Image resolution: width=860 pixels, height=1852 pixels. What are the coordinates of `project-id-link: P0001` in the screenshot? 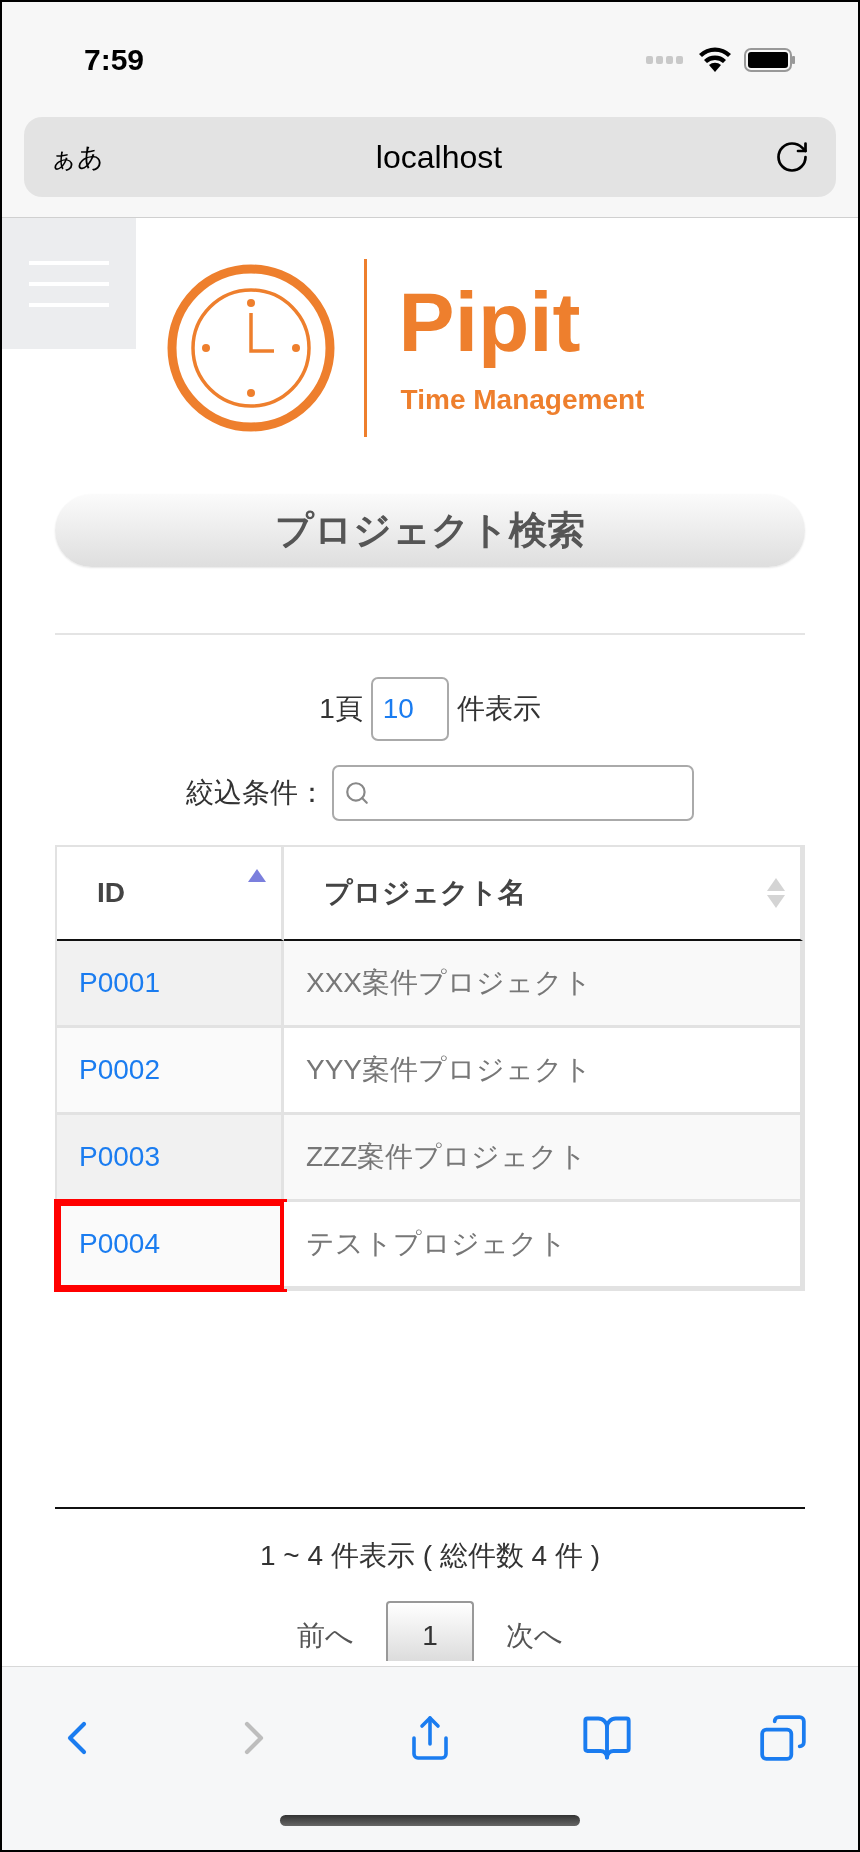 It's located at (119, 983).